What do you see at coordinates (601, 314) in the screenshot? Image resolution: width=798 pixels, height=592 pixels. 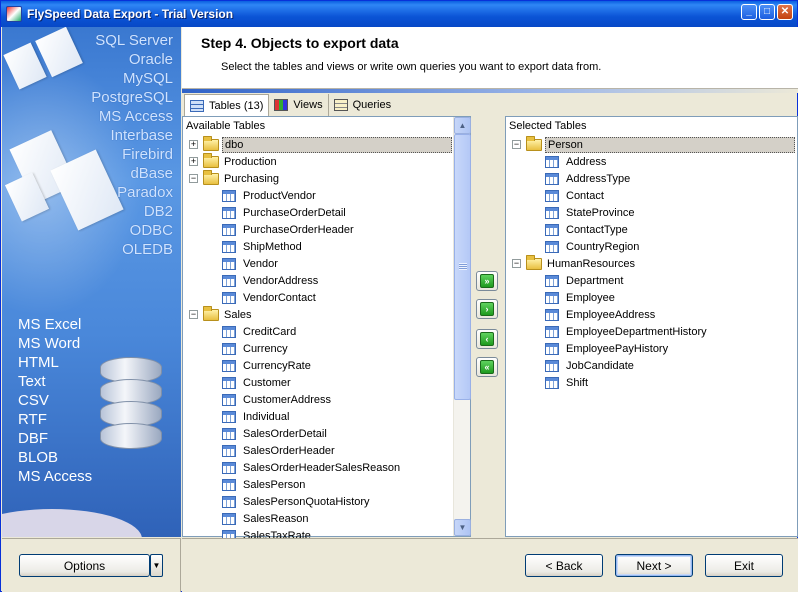 I see `tree-item-table: EmployeeAddress` at bounding box center [601, 314].